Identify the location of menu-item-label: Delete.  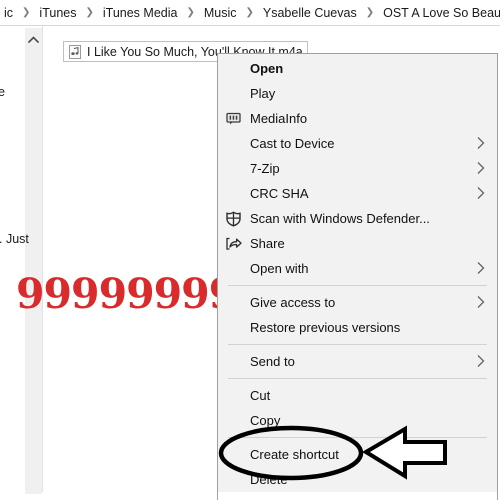
(269, 479).